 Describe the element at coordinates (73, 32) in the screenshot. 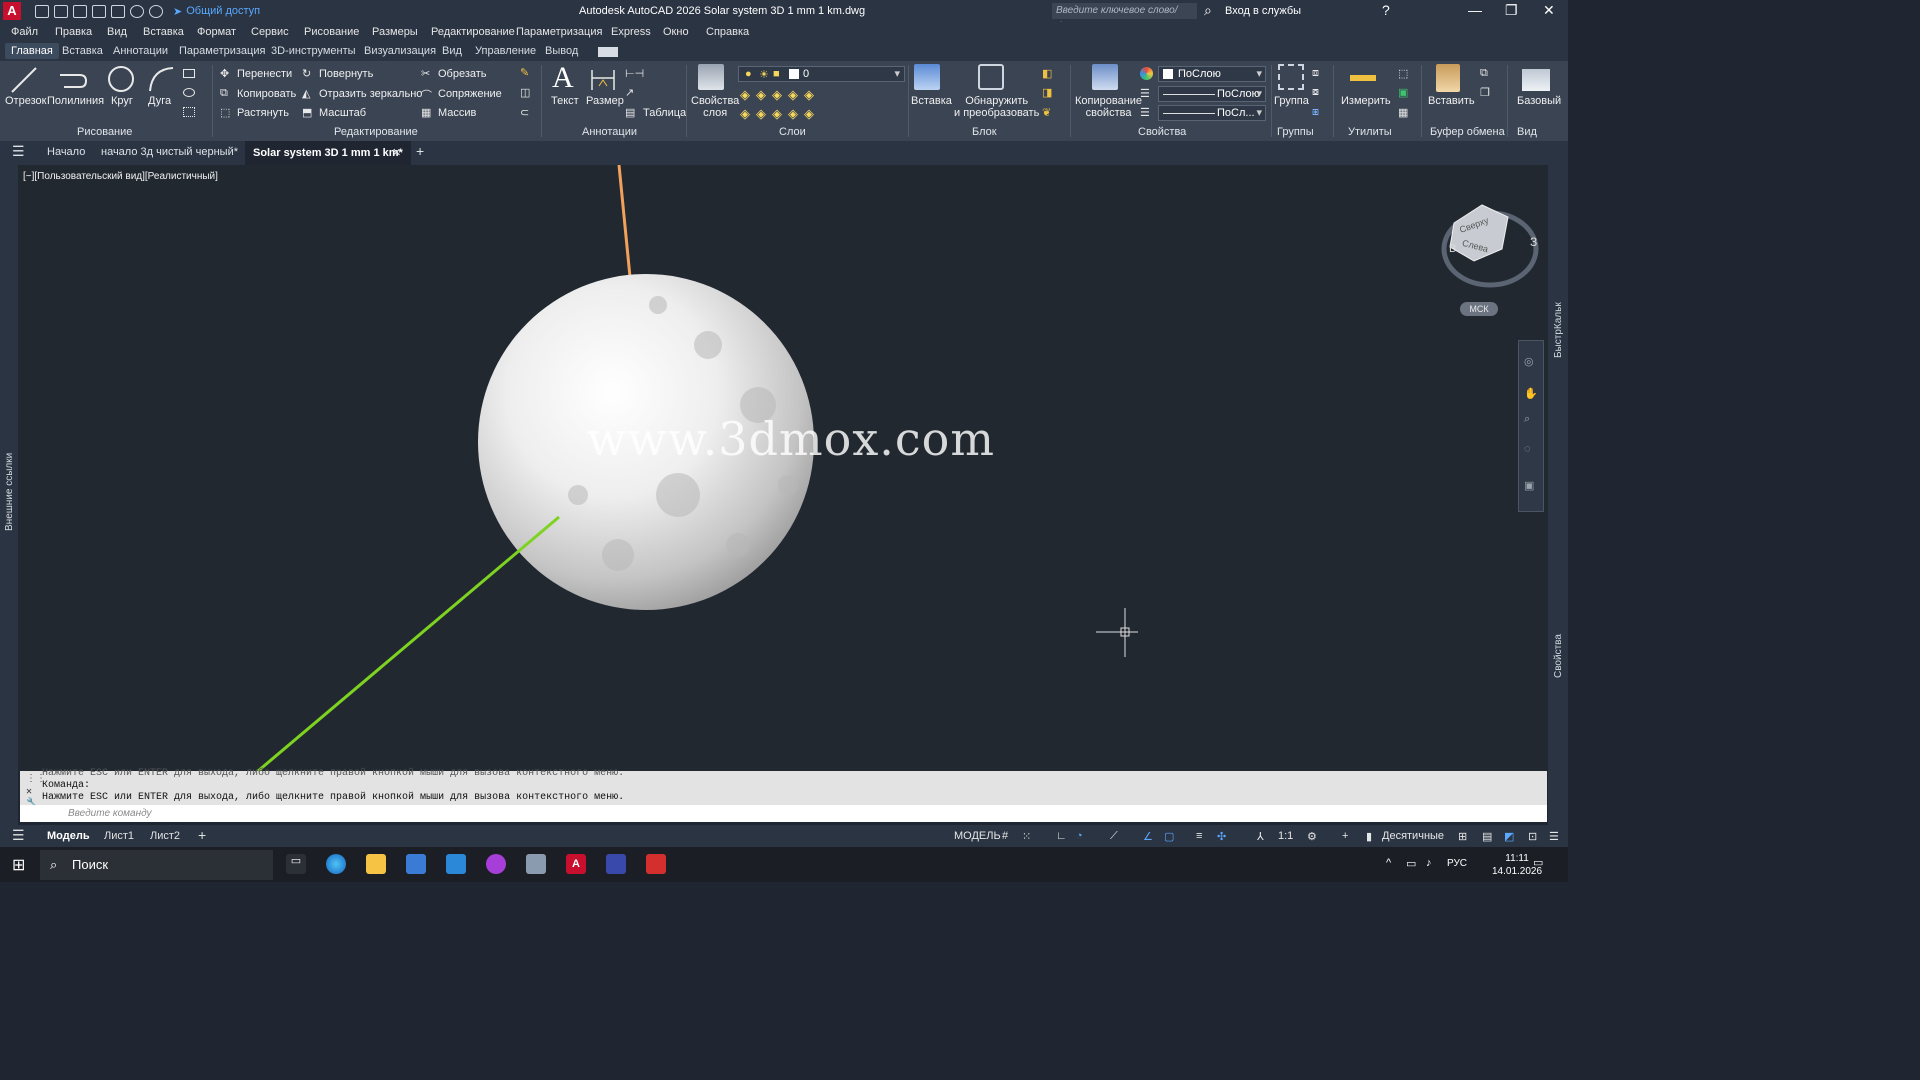

I see `menu-edit: Правка` at that location.